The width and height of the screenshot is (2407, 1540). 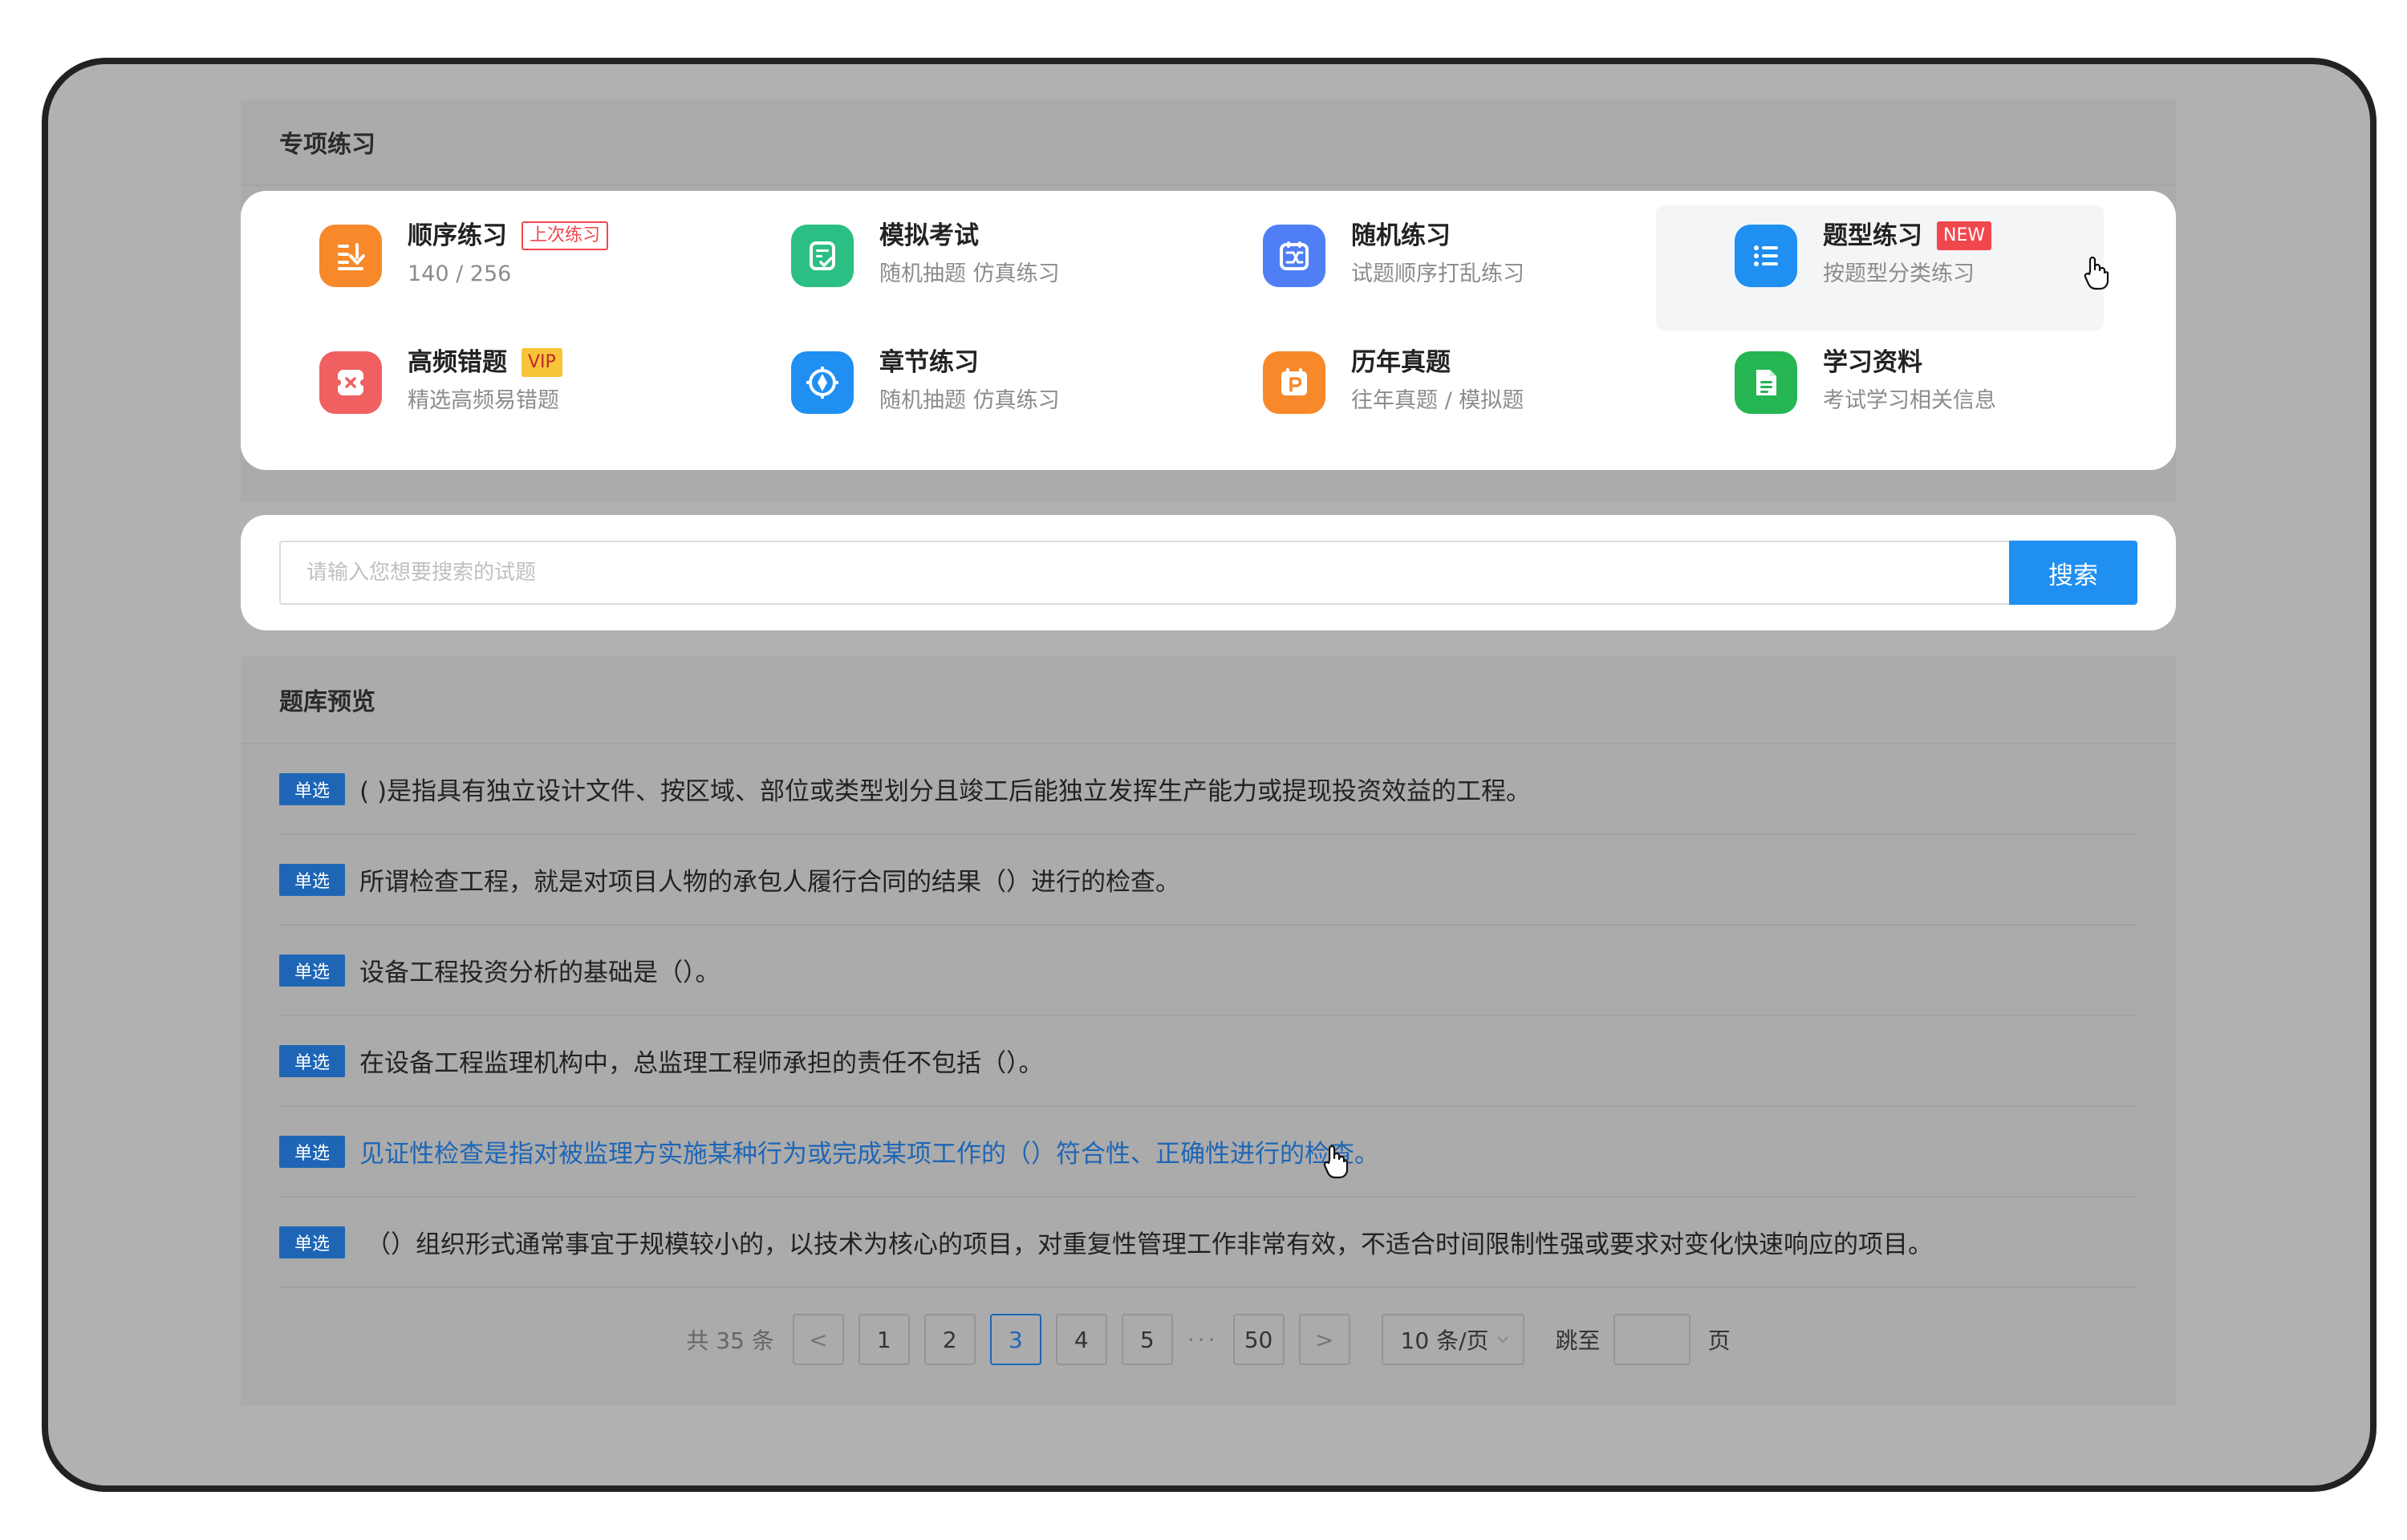 I want to click on tile-title: 章节练习, so click(x=929, y=362).